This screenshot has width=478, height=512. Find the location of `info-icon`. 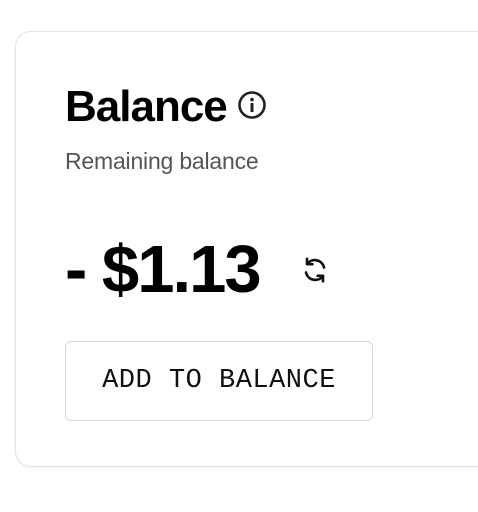

info-icon is located at coordinates (252, 105).